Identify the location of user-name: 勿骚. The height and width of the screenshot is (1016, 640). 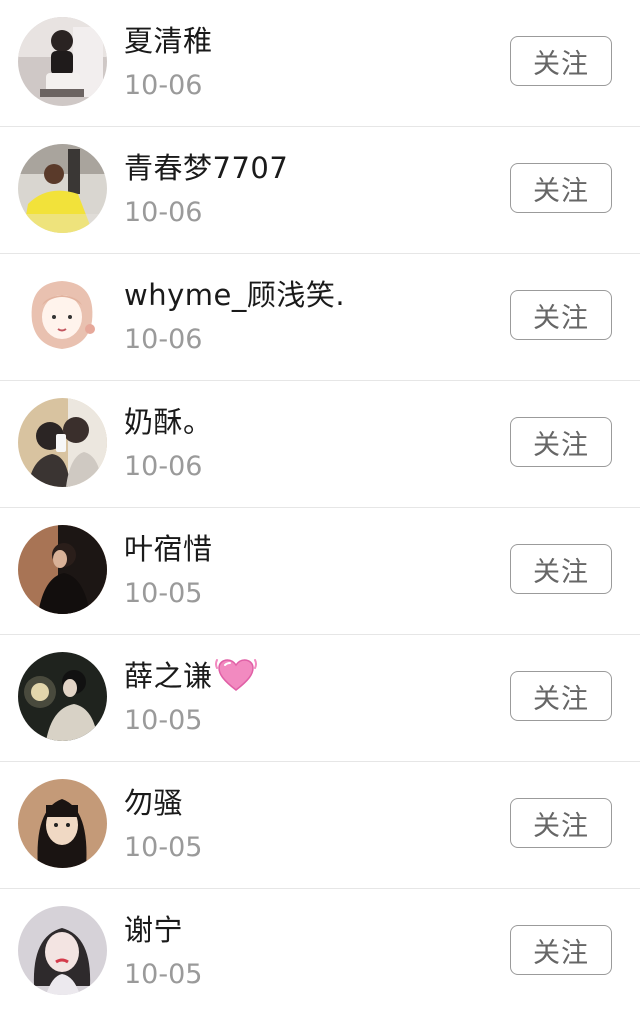
(153, 801).